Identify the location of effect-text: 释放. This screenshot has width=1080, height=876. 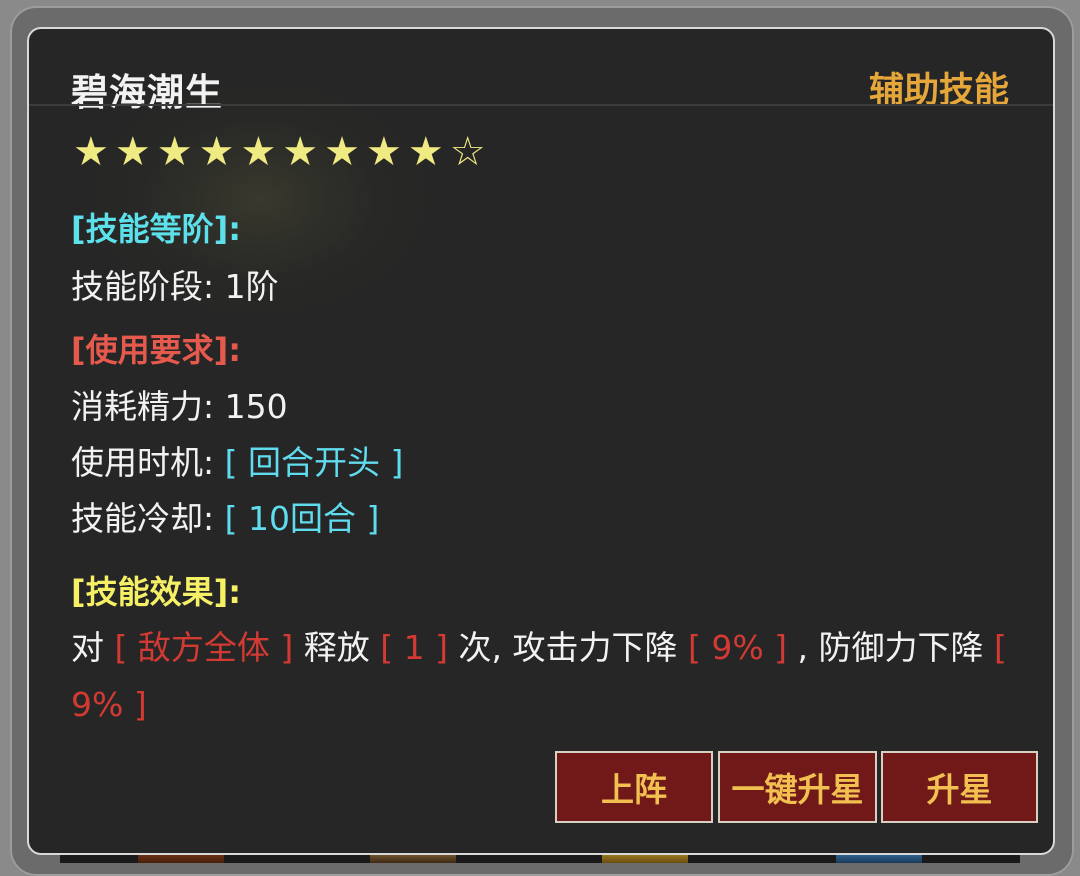
(336, 647).